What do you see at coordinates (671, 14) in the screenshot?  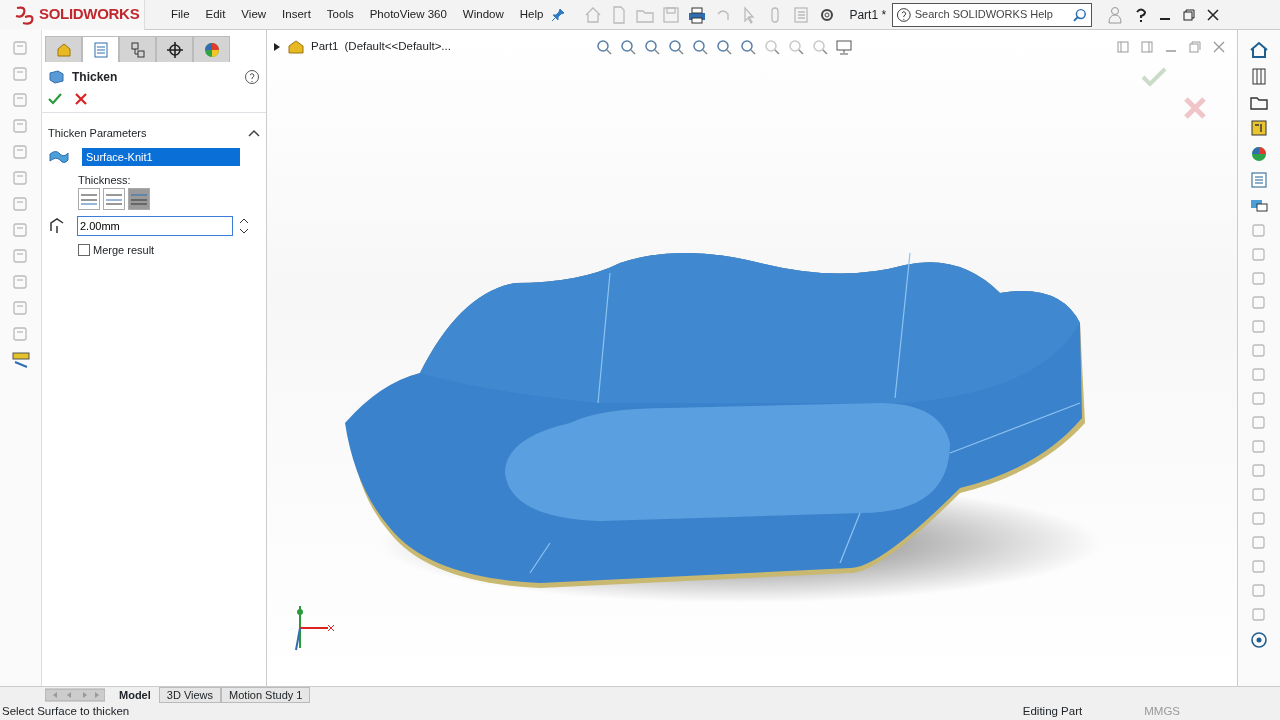 I see `save-icon` at bounding box center [671, 14].